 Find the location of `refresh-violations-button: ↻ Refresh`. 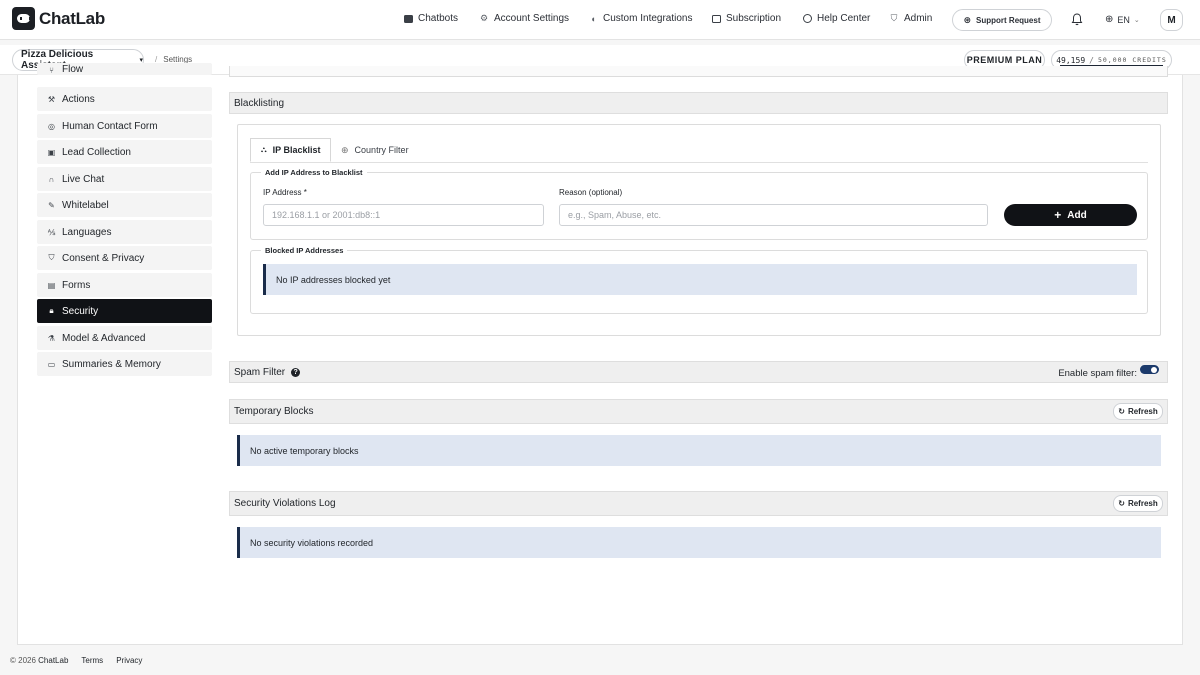

refresh-violations-button: ↻ Refresh is located at coordinates (1138, 503).